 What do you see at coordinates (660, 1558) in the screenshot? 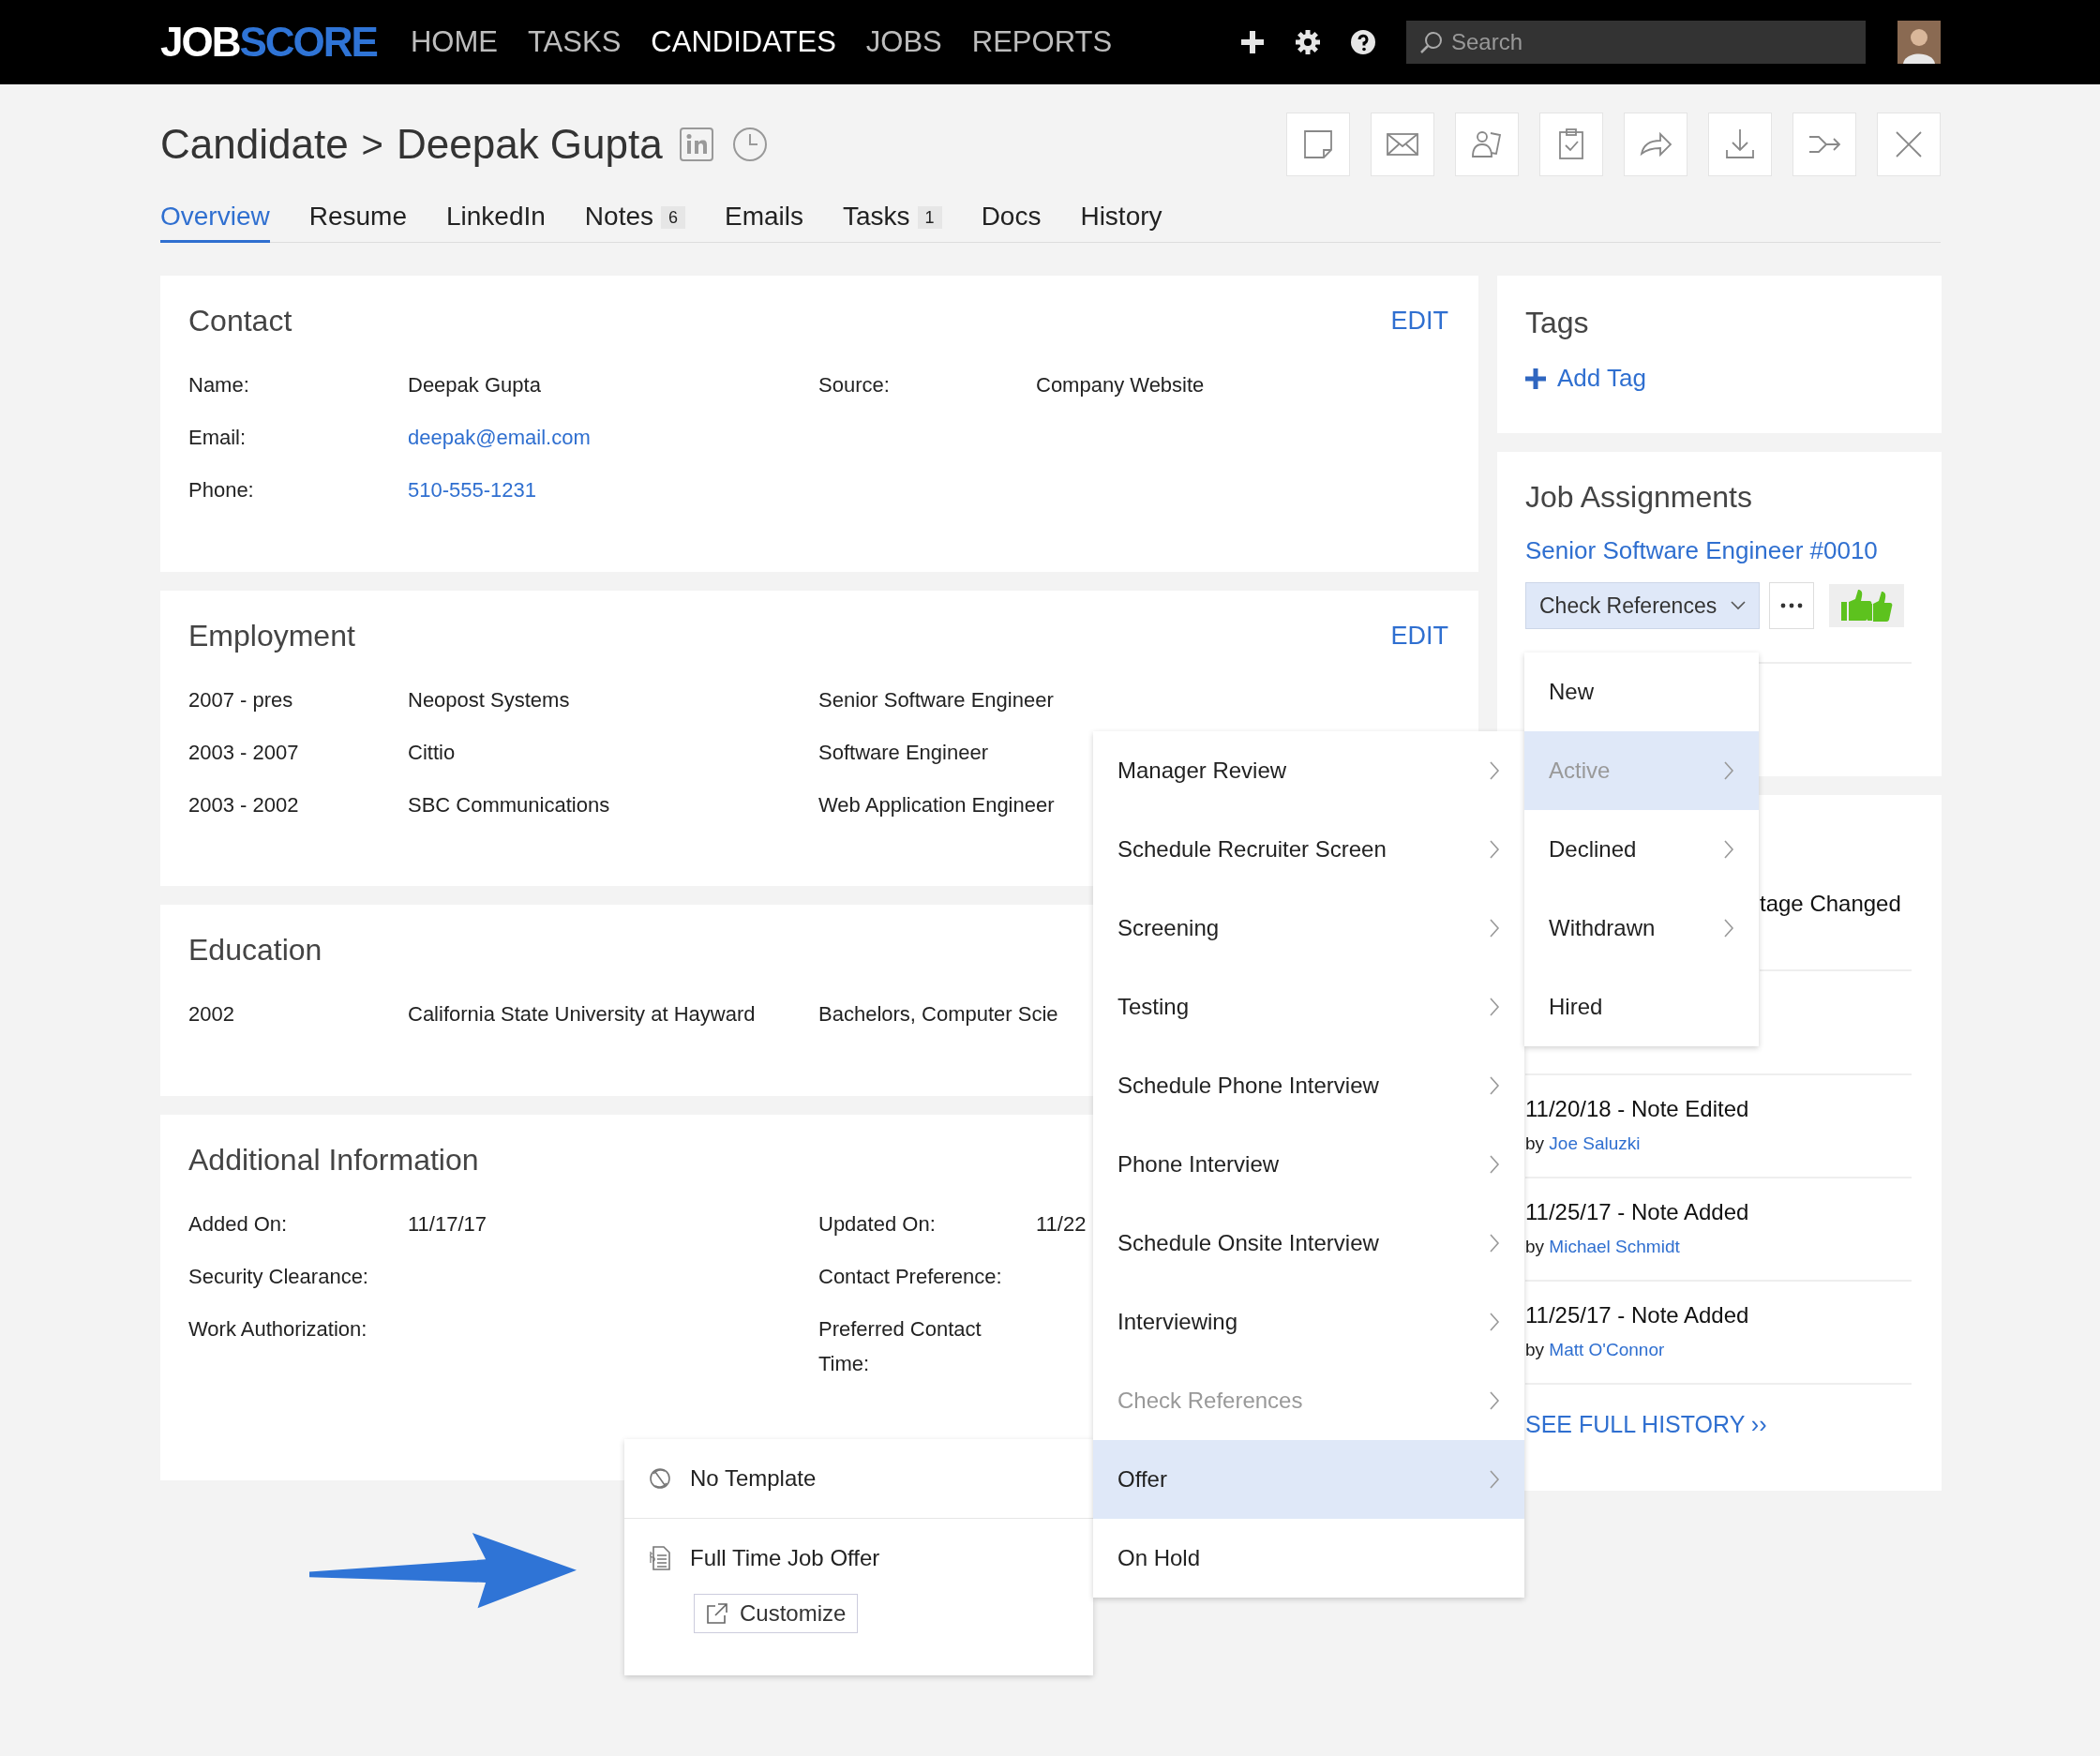
I see `document-icon` at bounding box center [660, 1558].